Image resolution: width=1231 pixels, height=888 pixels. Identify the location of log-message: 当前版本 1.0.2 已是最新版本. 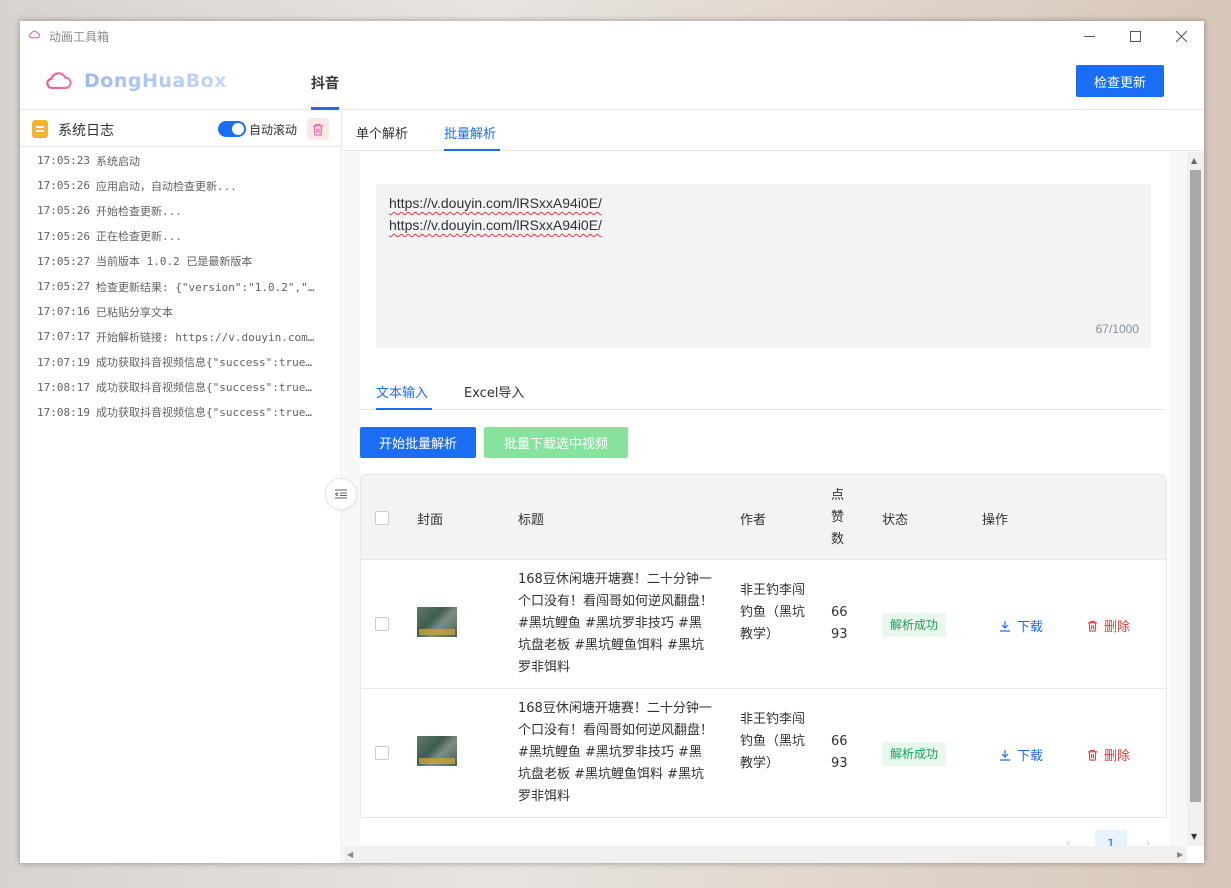
(174, 262).